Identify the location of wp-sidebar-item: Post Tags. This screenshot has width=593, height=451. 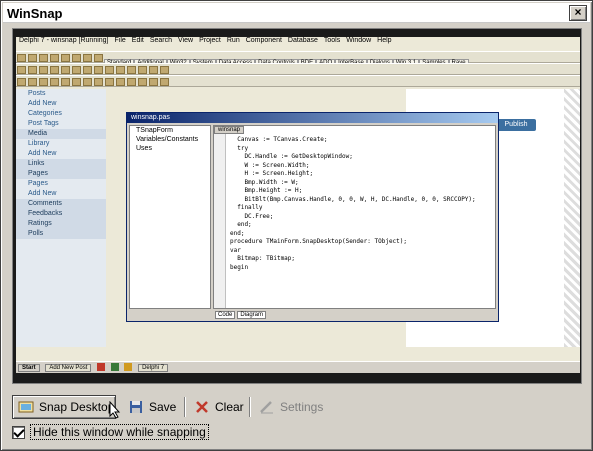
(43, 123).